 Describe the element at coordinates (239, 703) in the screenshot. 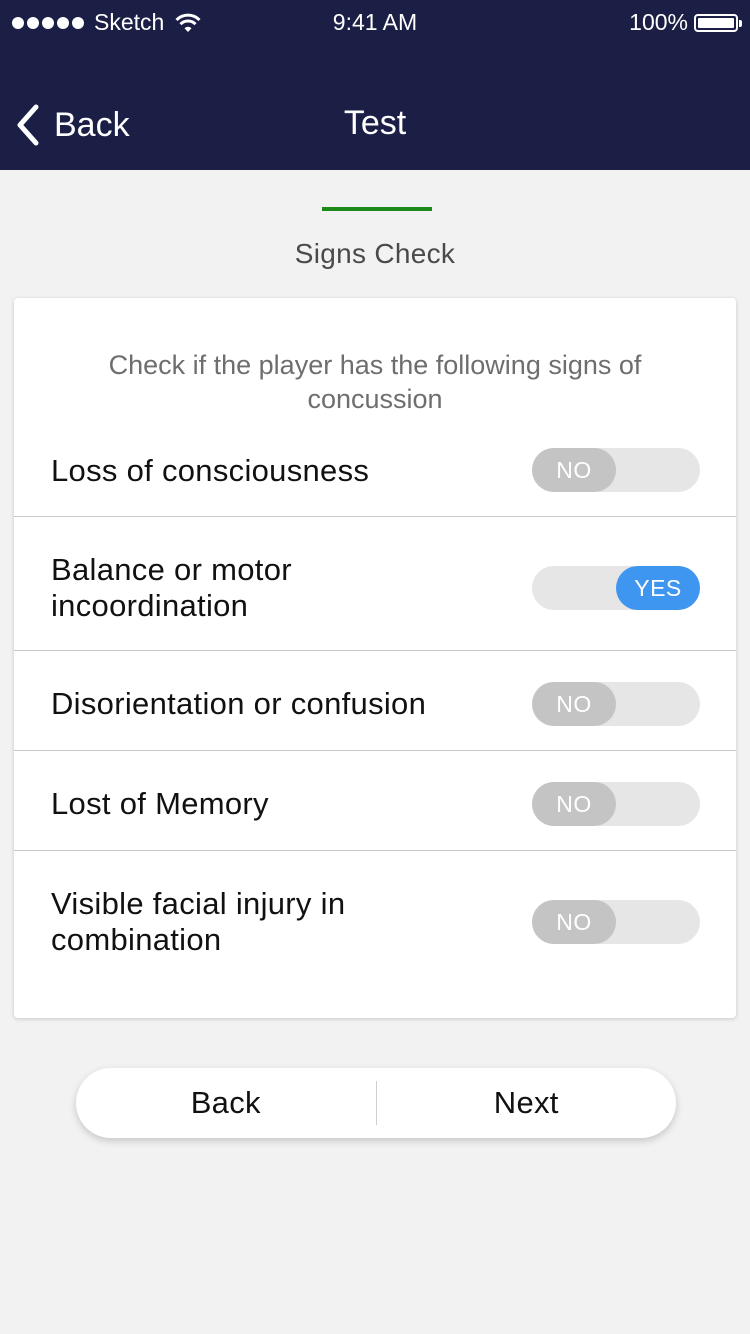

I see `sign-label: Disorientation or confusion` at that location.